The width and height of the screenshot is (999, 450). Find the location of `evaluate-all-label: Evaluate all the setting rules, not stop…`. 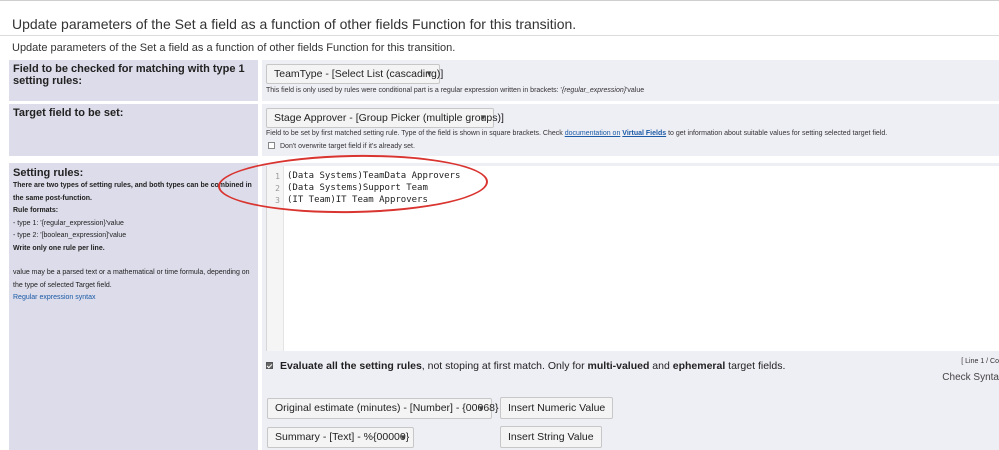

evaluate-all-label: Evaluate all the setting rules, not stop… is located at coordinates (533, 366).